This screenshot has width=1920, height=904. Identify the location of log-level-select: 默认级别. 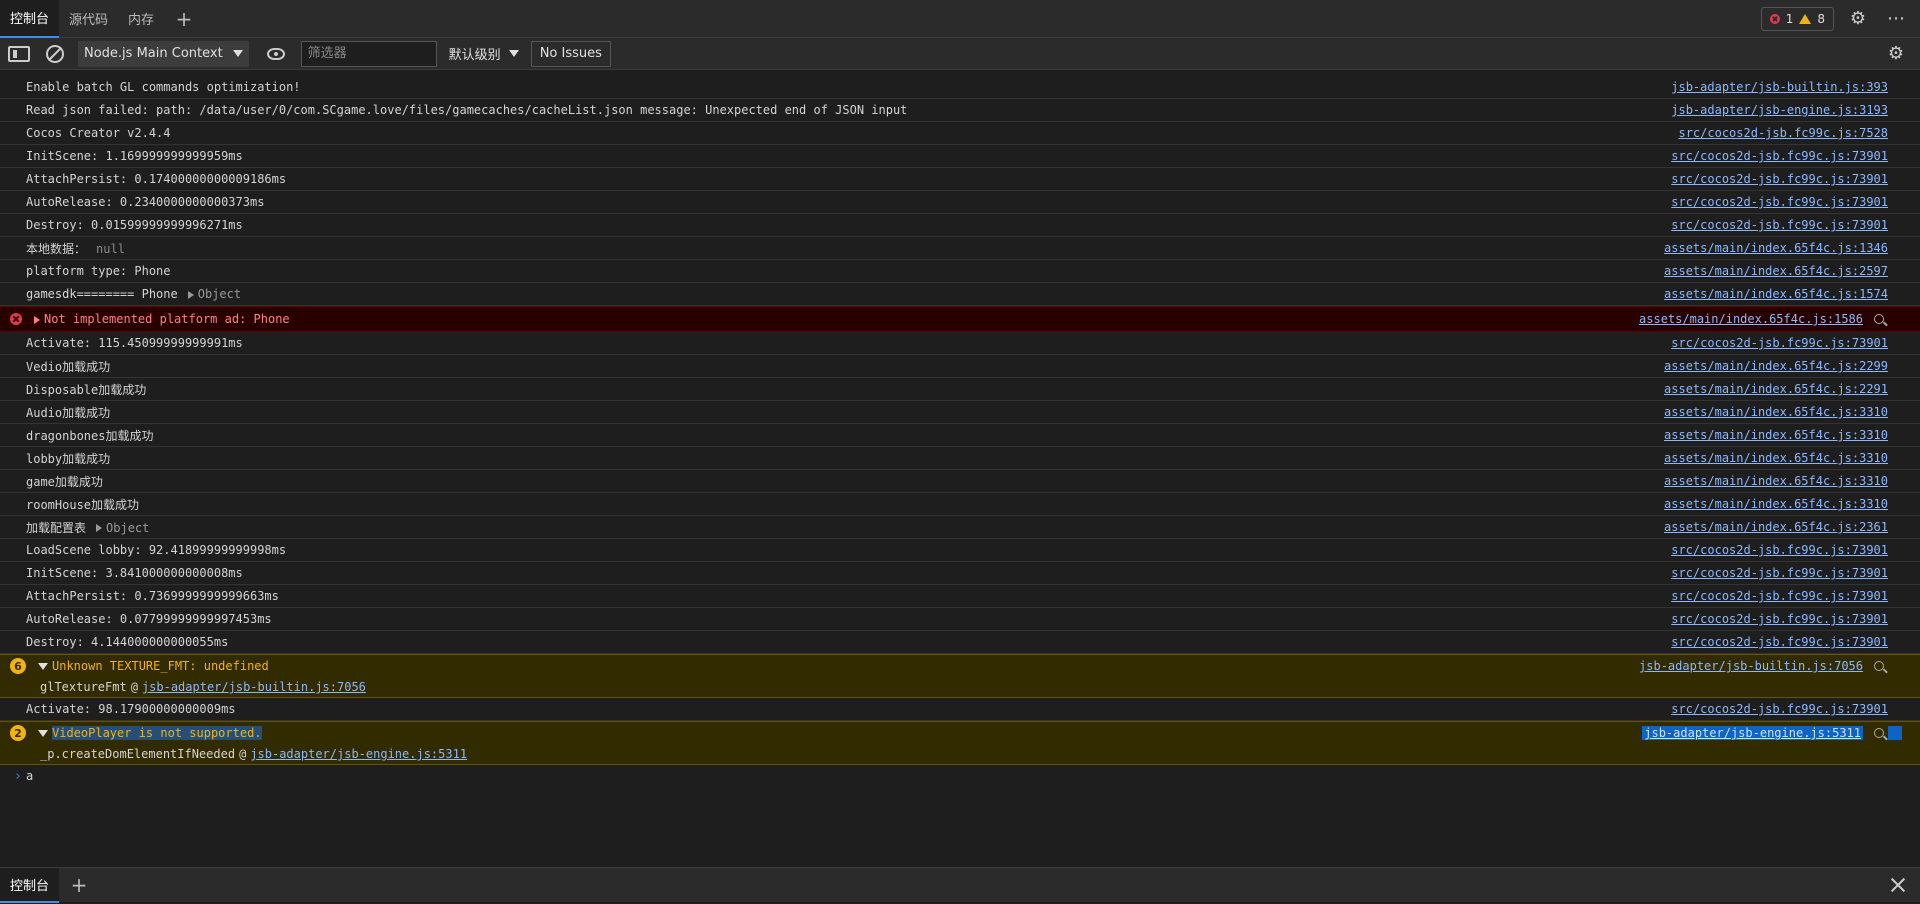
(484, 53).